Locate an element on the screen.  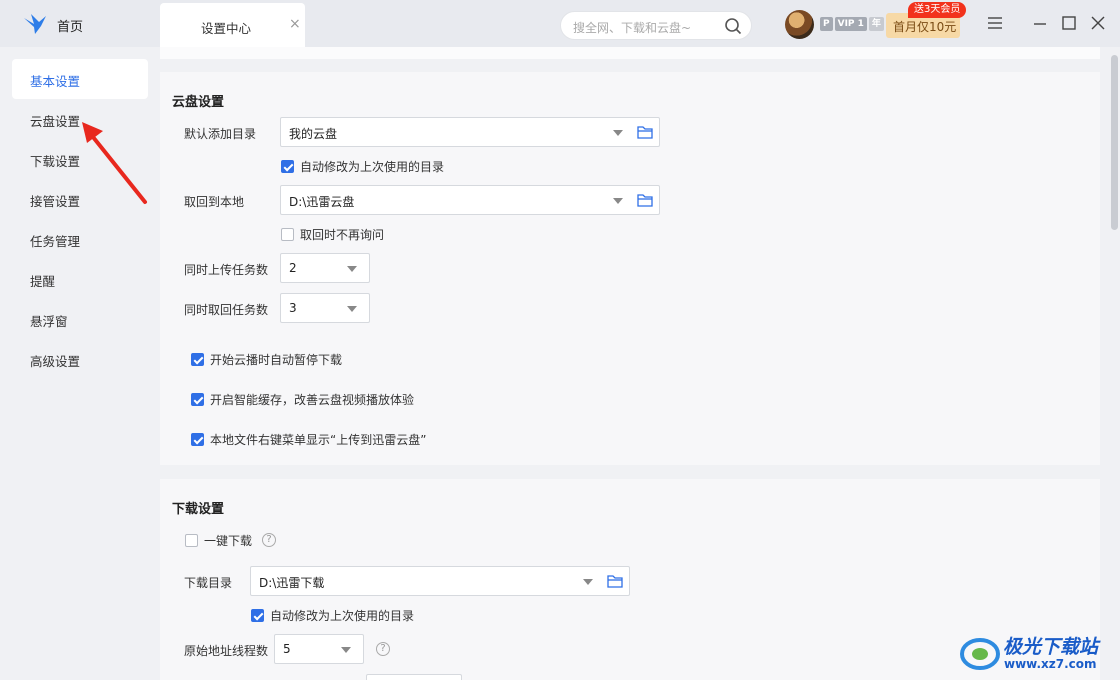
fetch-local-label: 取回到本地 is located at coordinates (214, 202).